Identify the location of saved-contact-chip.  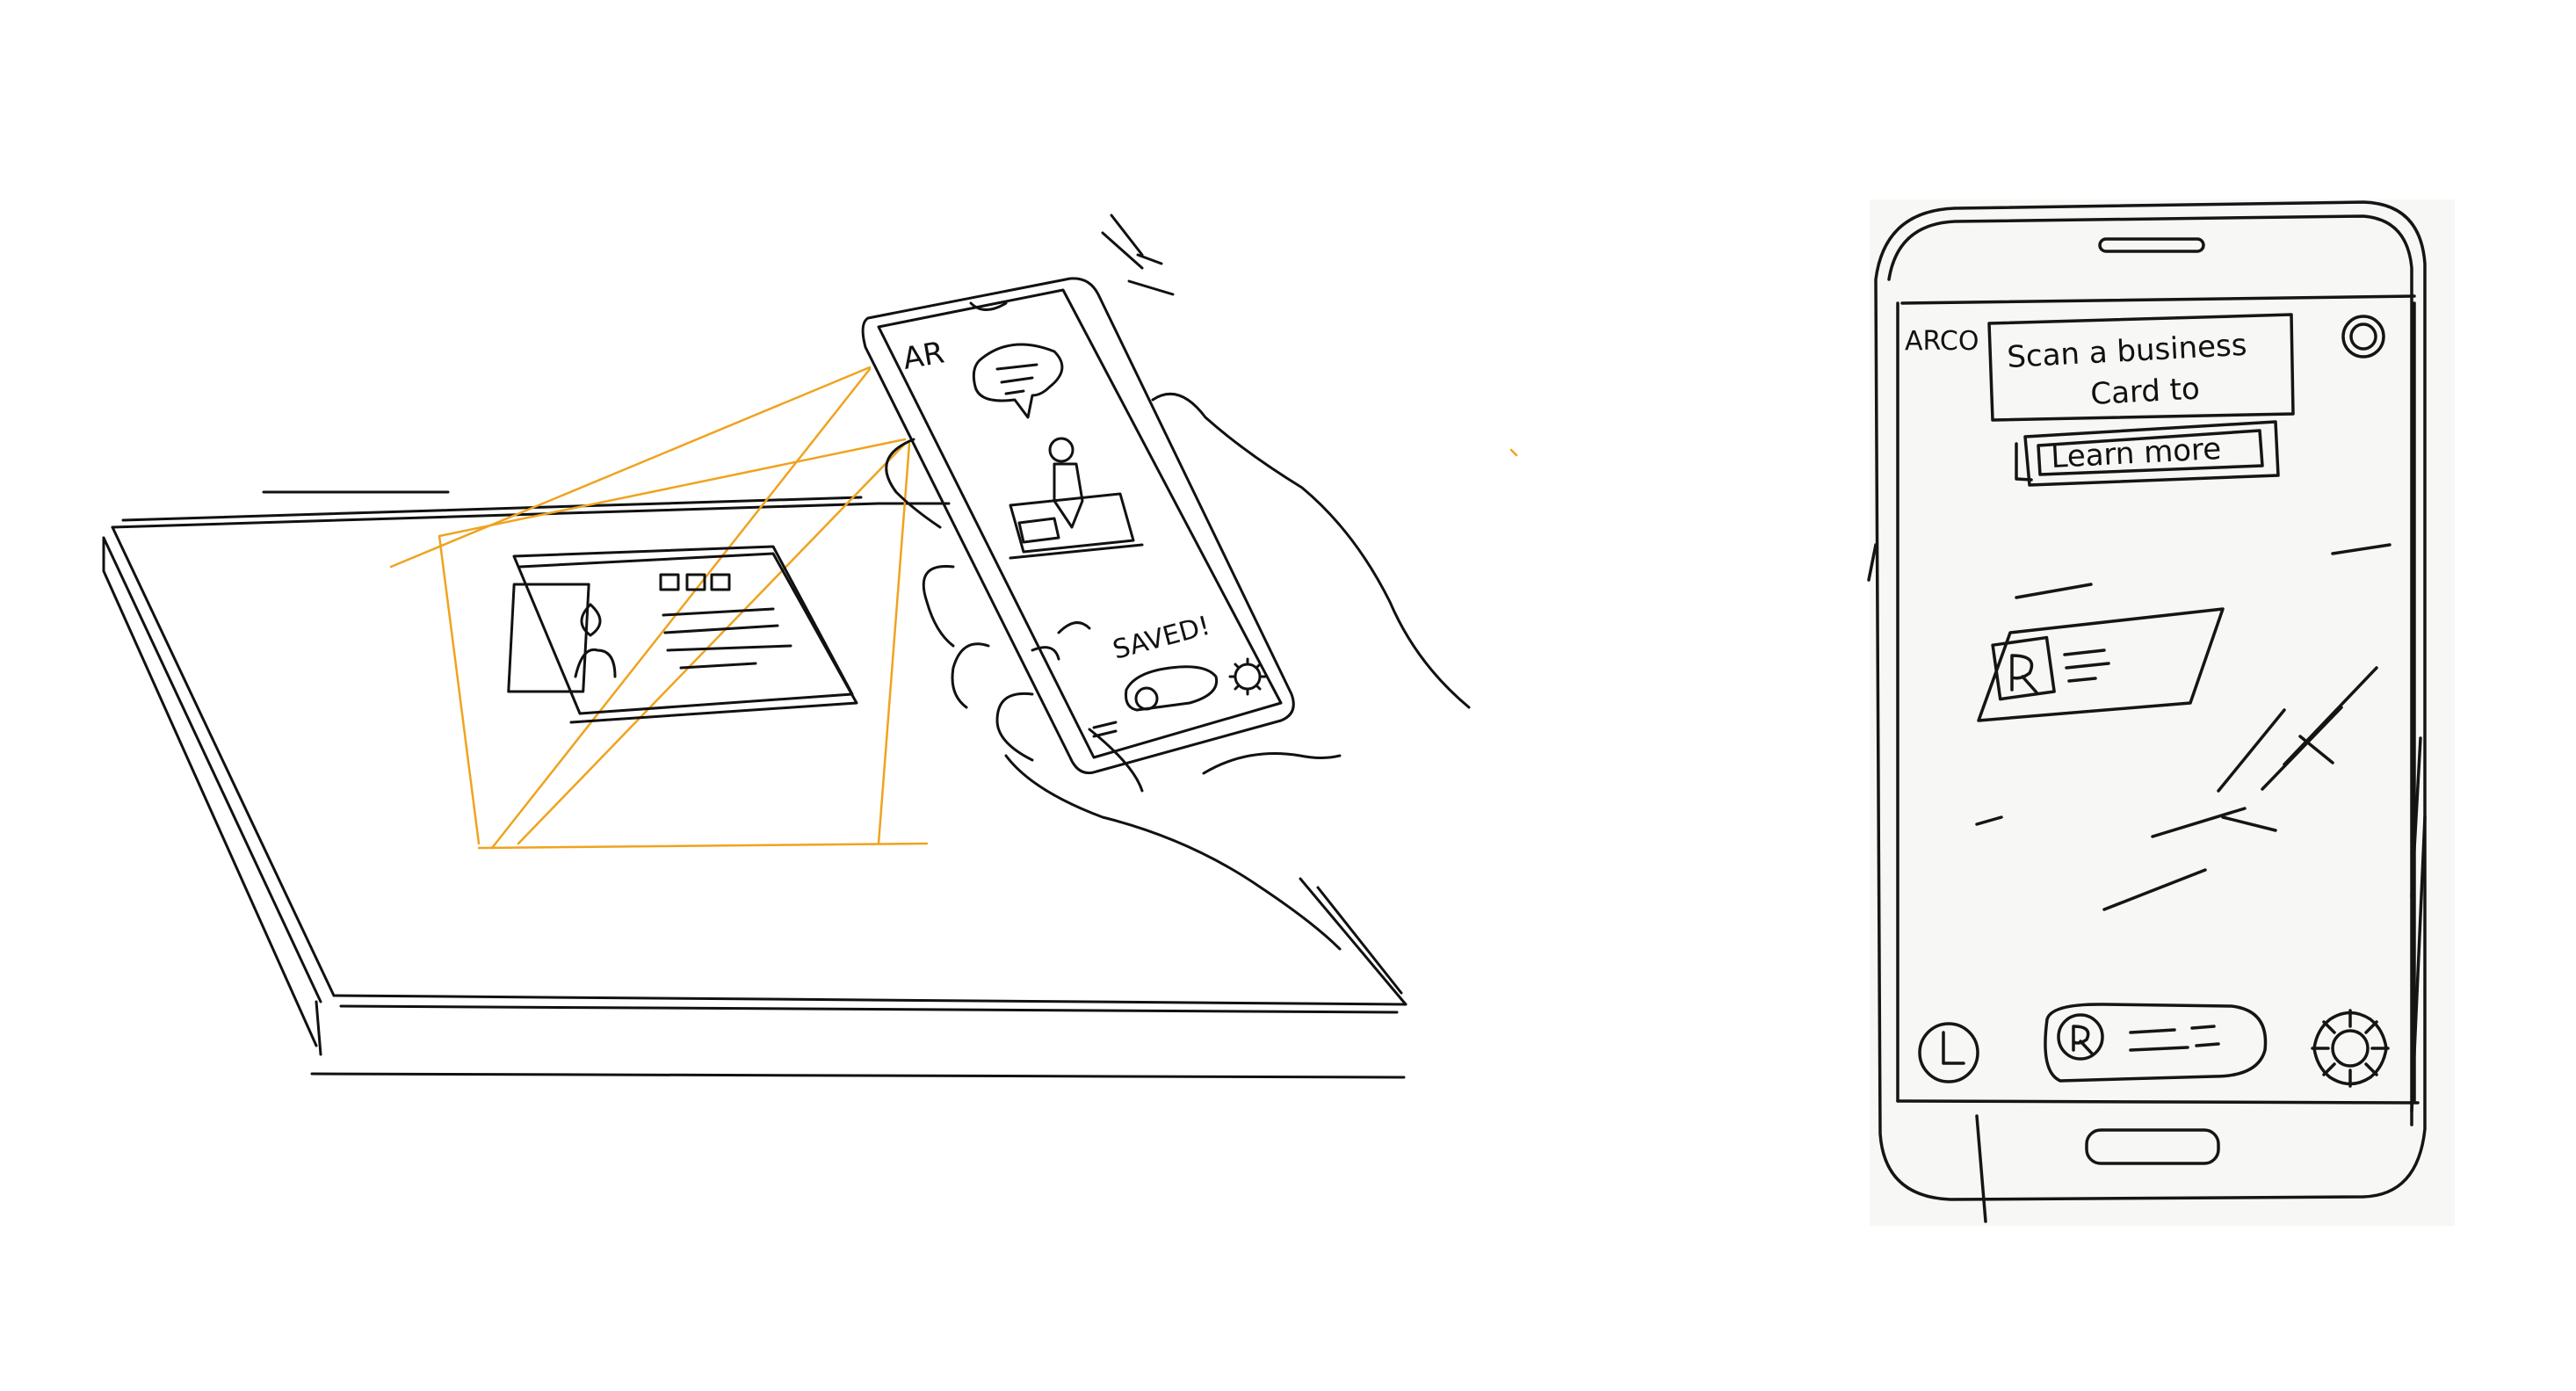
(2156, 1043).